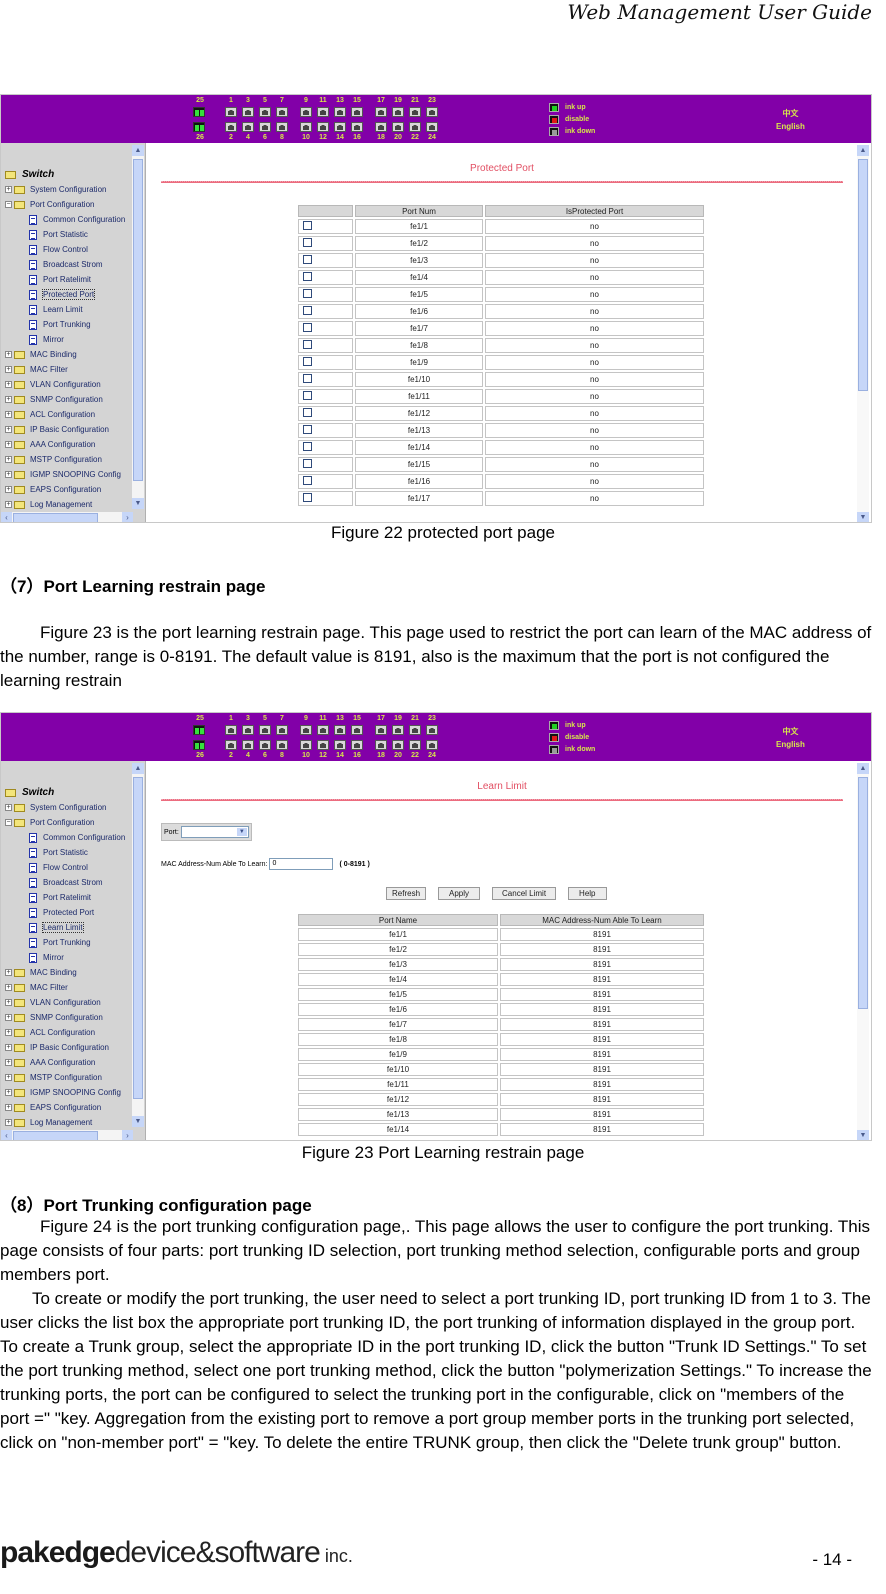 This screenshot has height=1594, width=886. I want to click on tree-item: Common Configuration, so click(65, 837).